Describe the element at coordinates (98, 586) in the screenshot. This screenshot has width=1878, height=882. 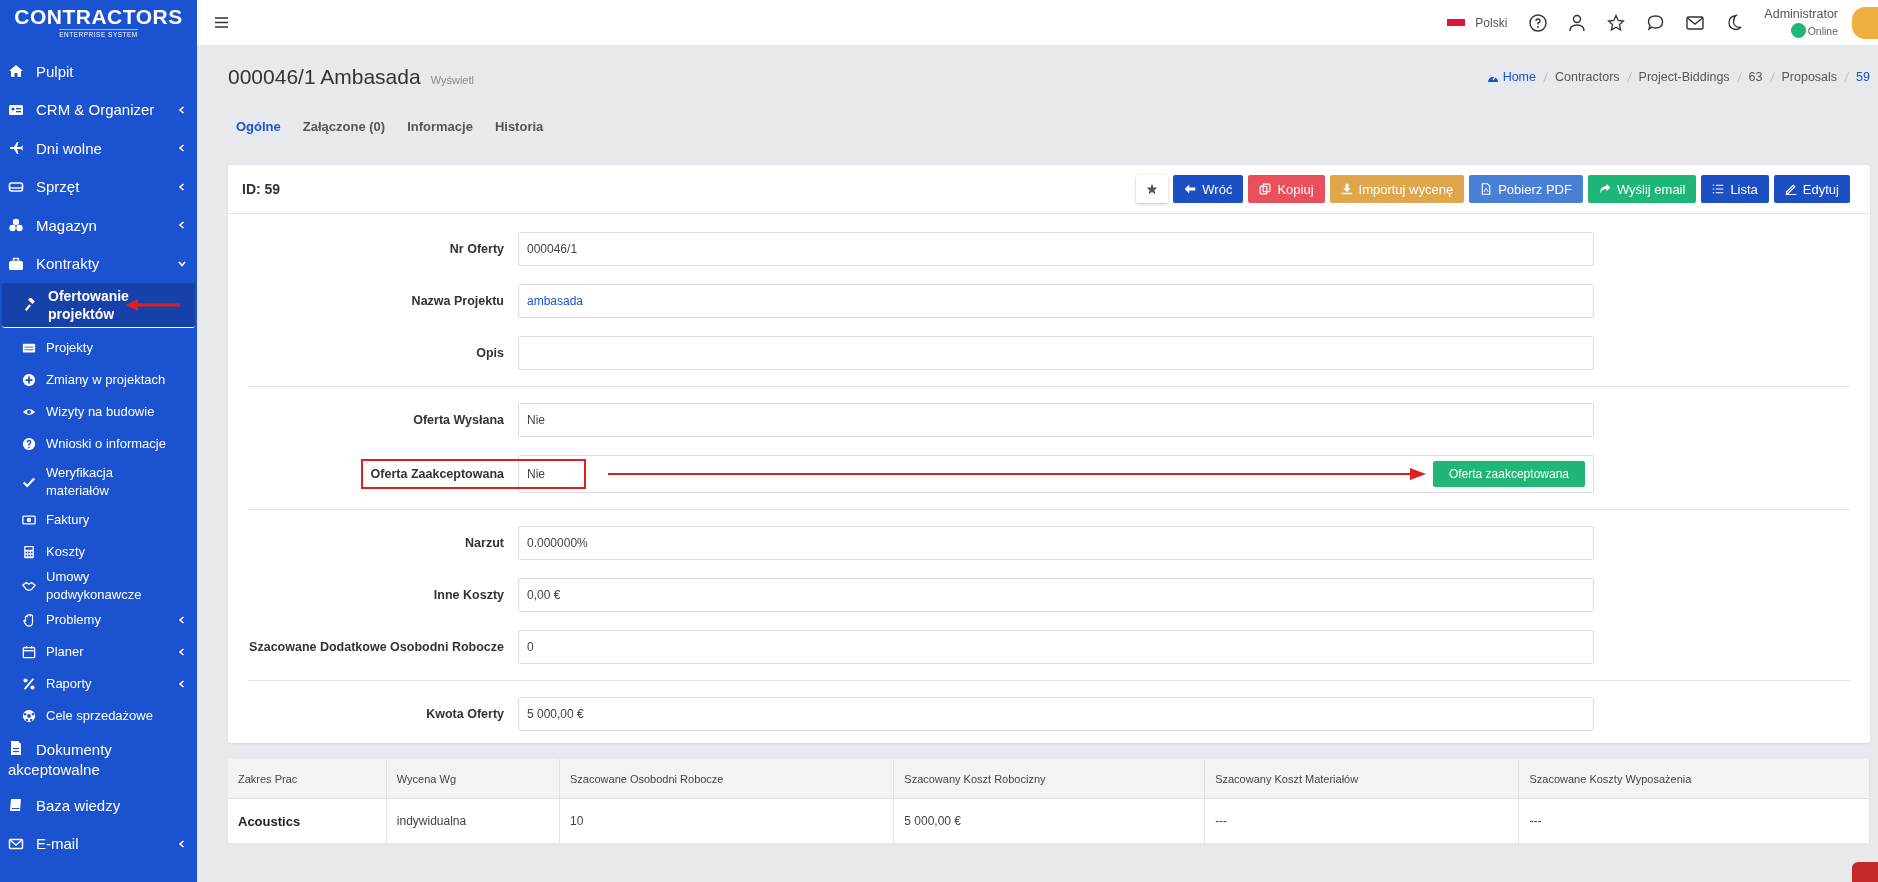
I see `sidebar-subitem: Umowy podwykonawcze` at that location.